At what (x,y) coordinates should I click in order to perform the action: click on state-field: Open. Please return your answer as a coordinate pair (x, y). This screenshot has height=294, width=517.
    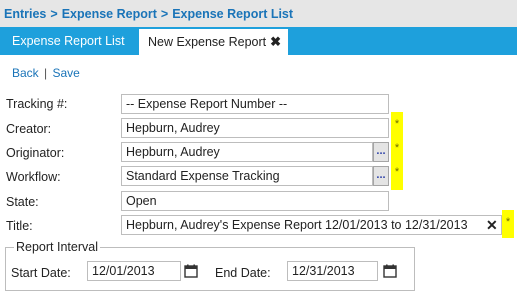
    Looking at the image, I should click on (255, 201).